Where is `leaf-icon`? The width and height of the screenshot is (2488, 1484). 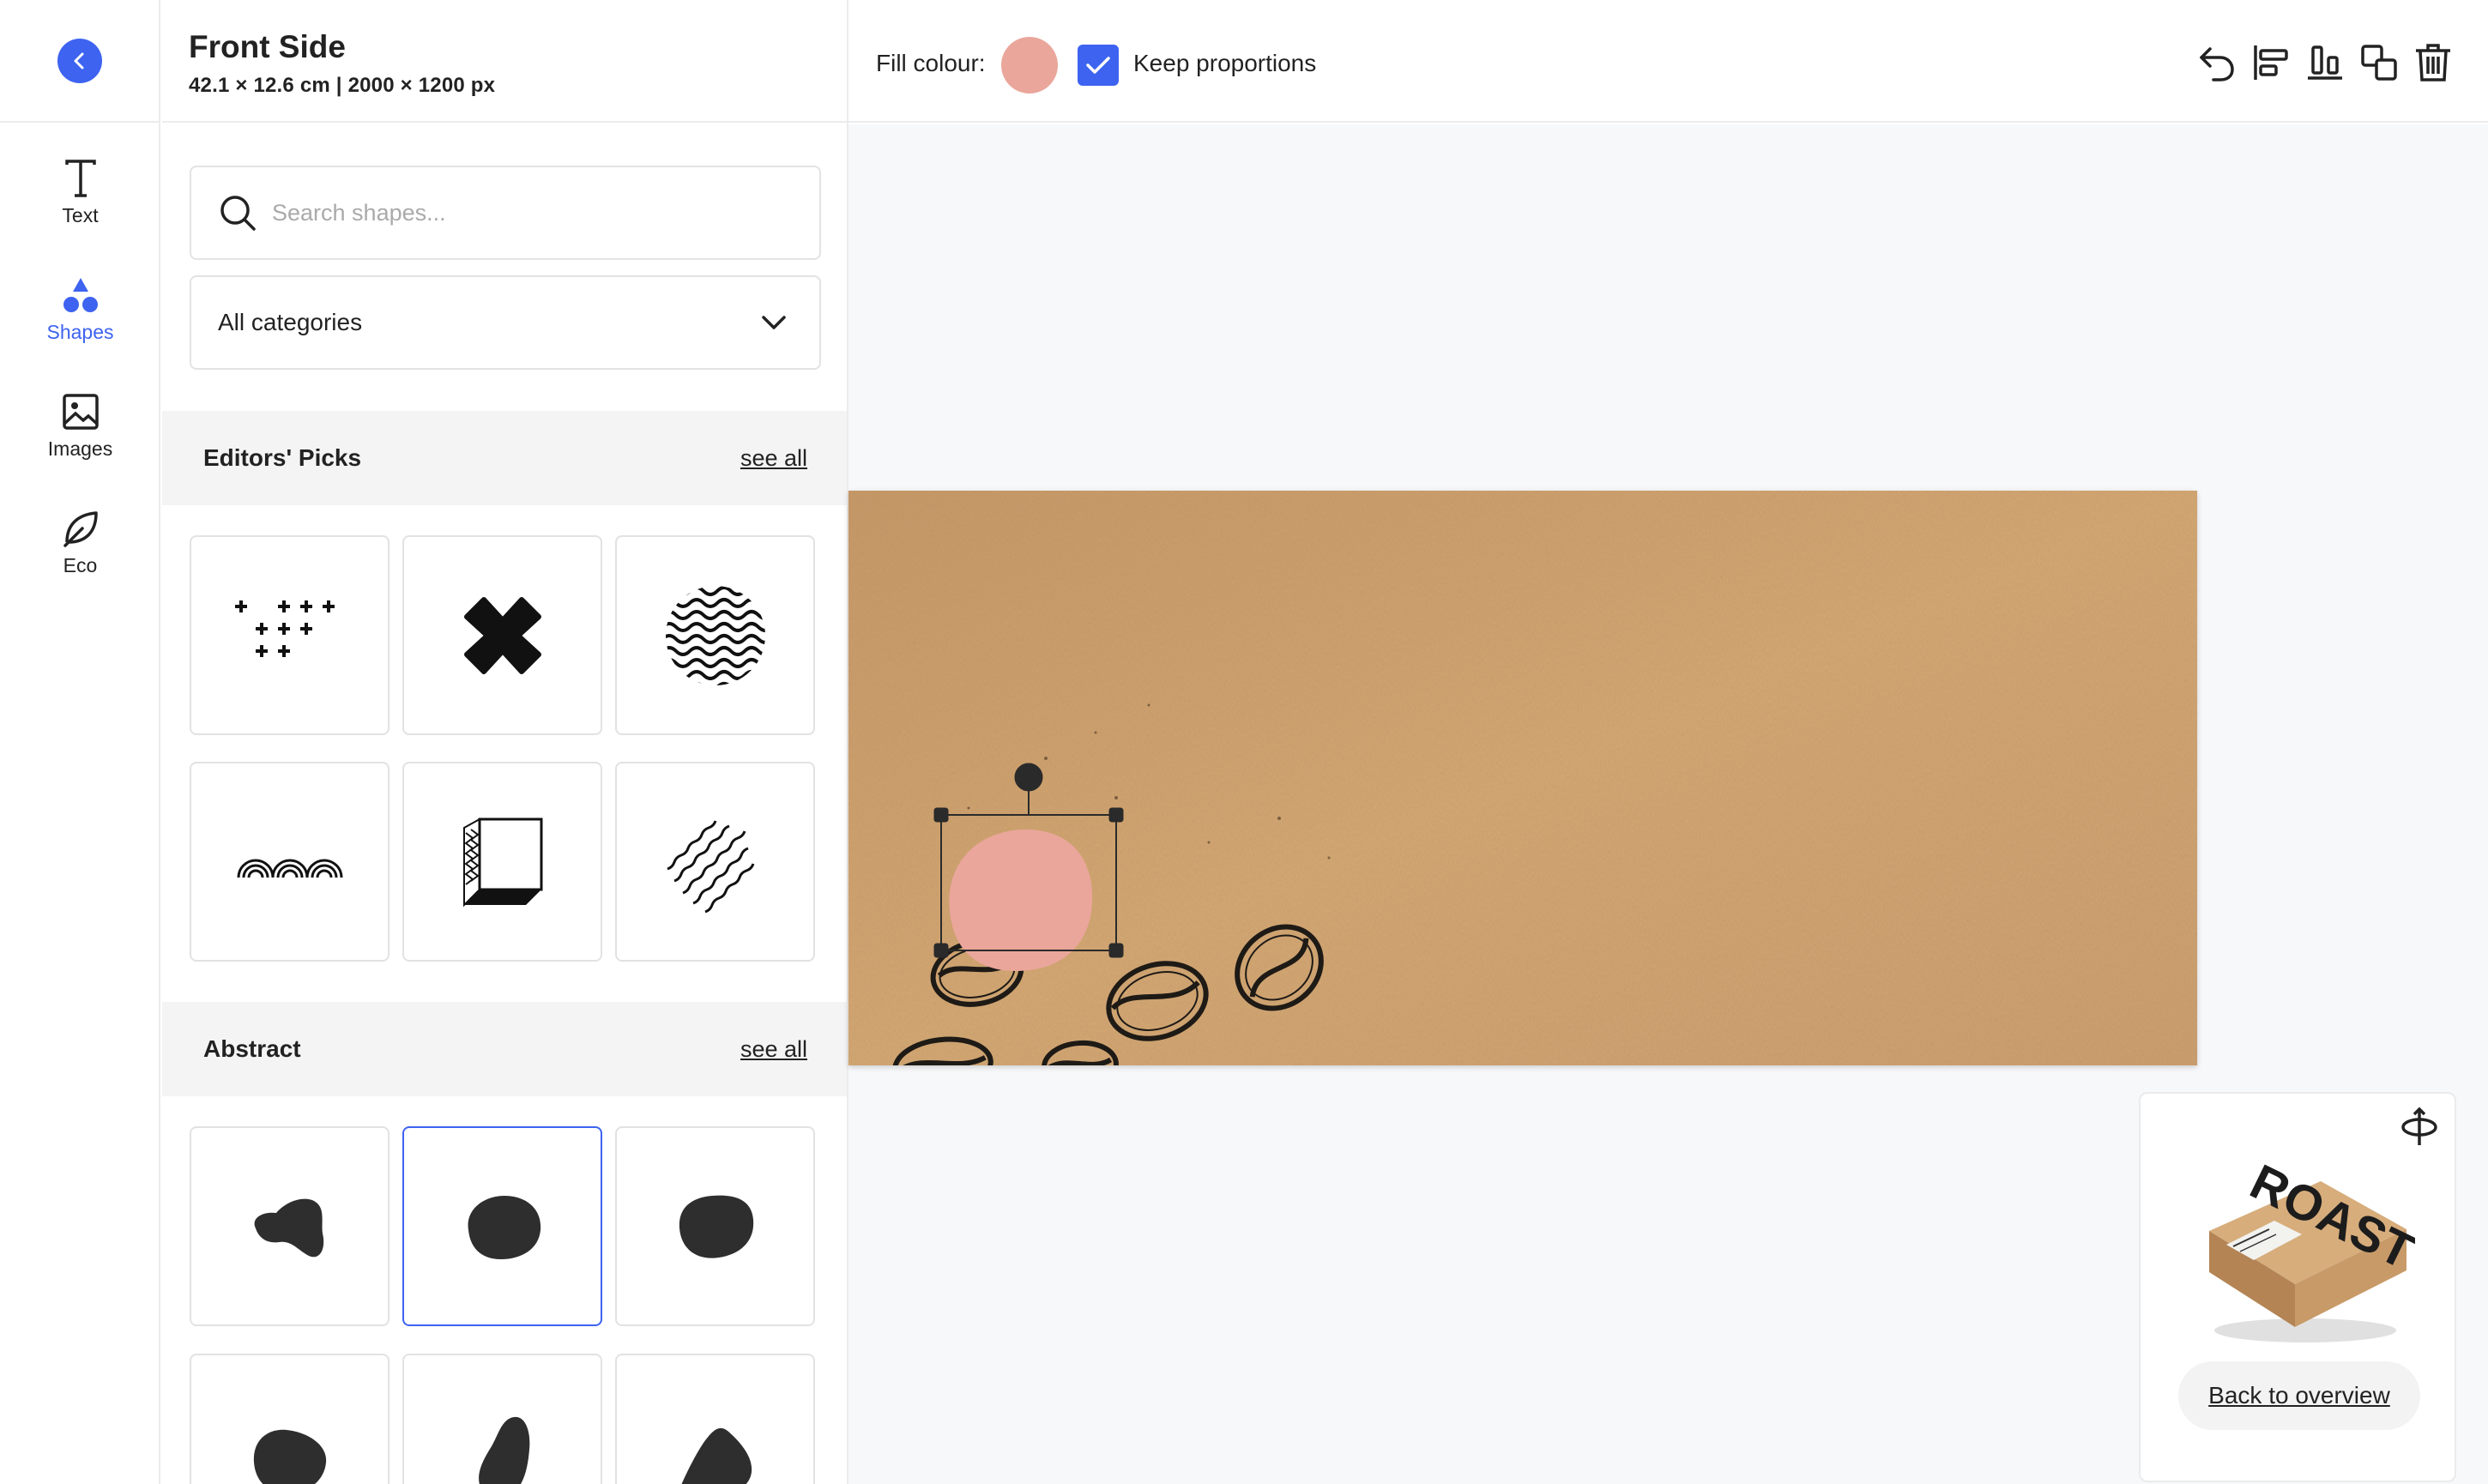 leaf-icon is located at coordinates (80, 529).